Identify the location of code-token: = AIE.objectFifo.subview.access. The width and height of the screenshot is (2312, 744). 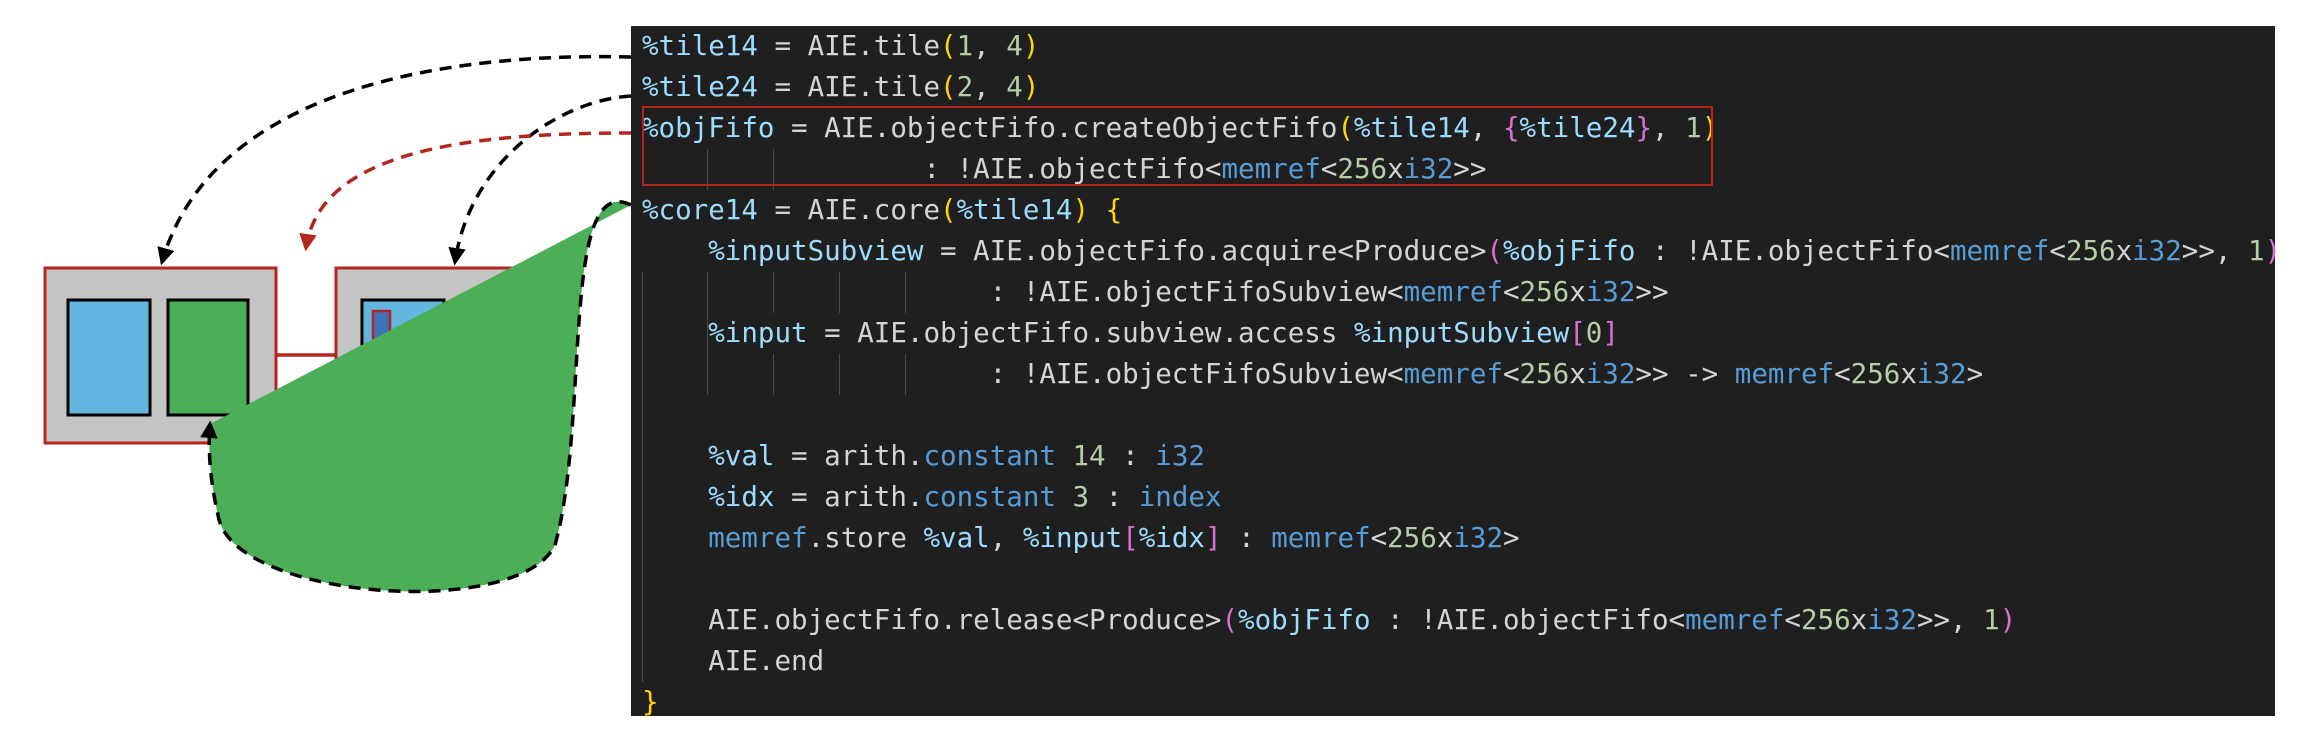
(1080, 333).